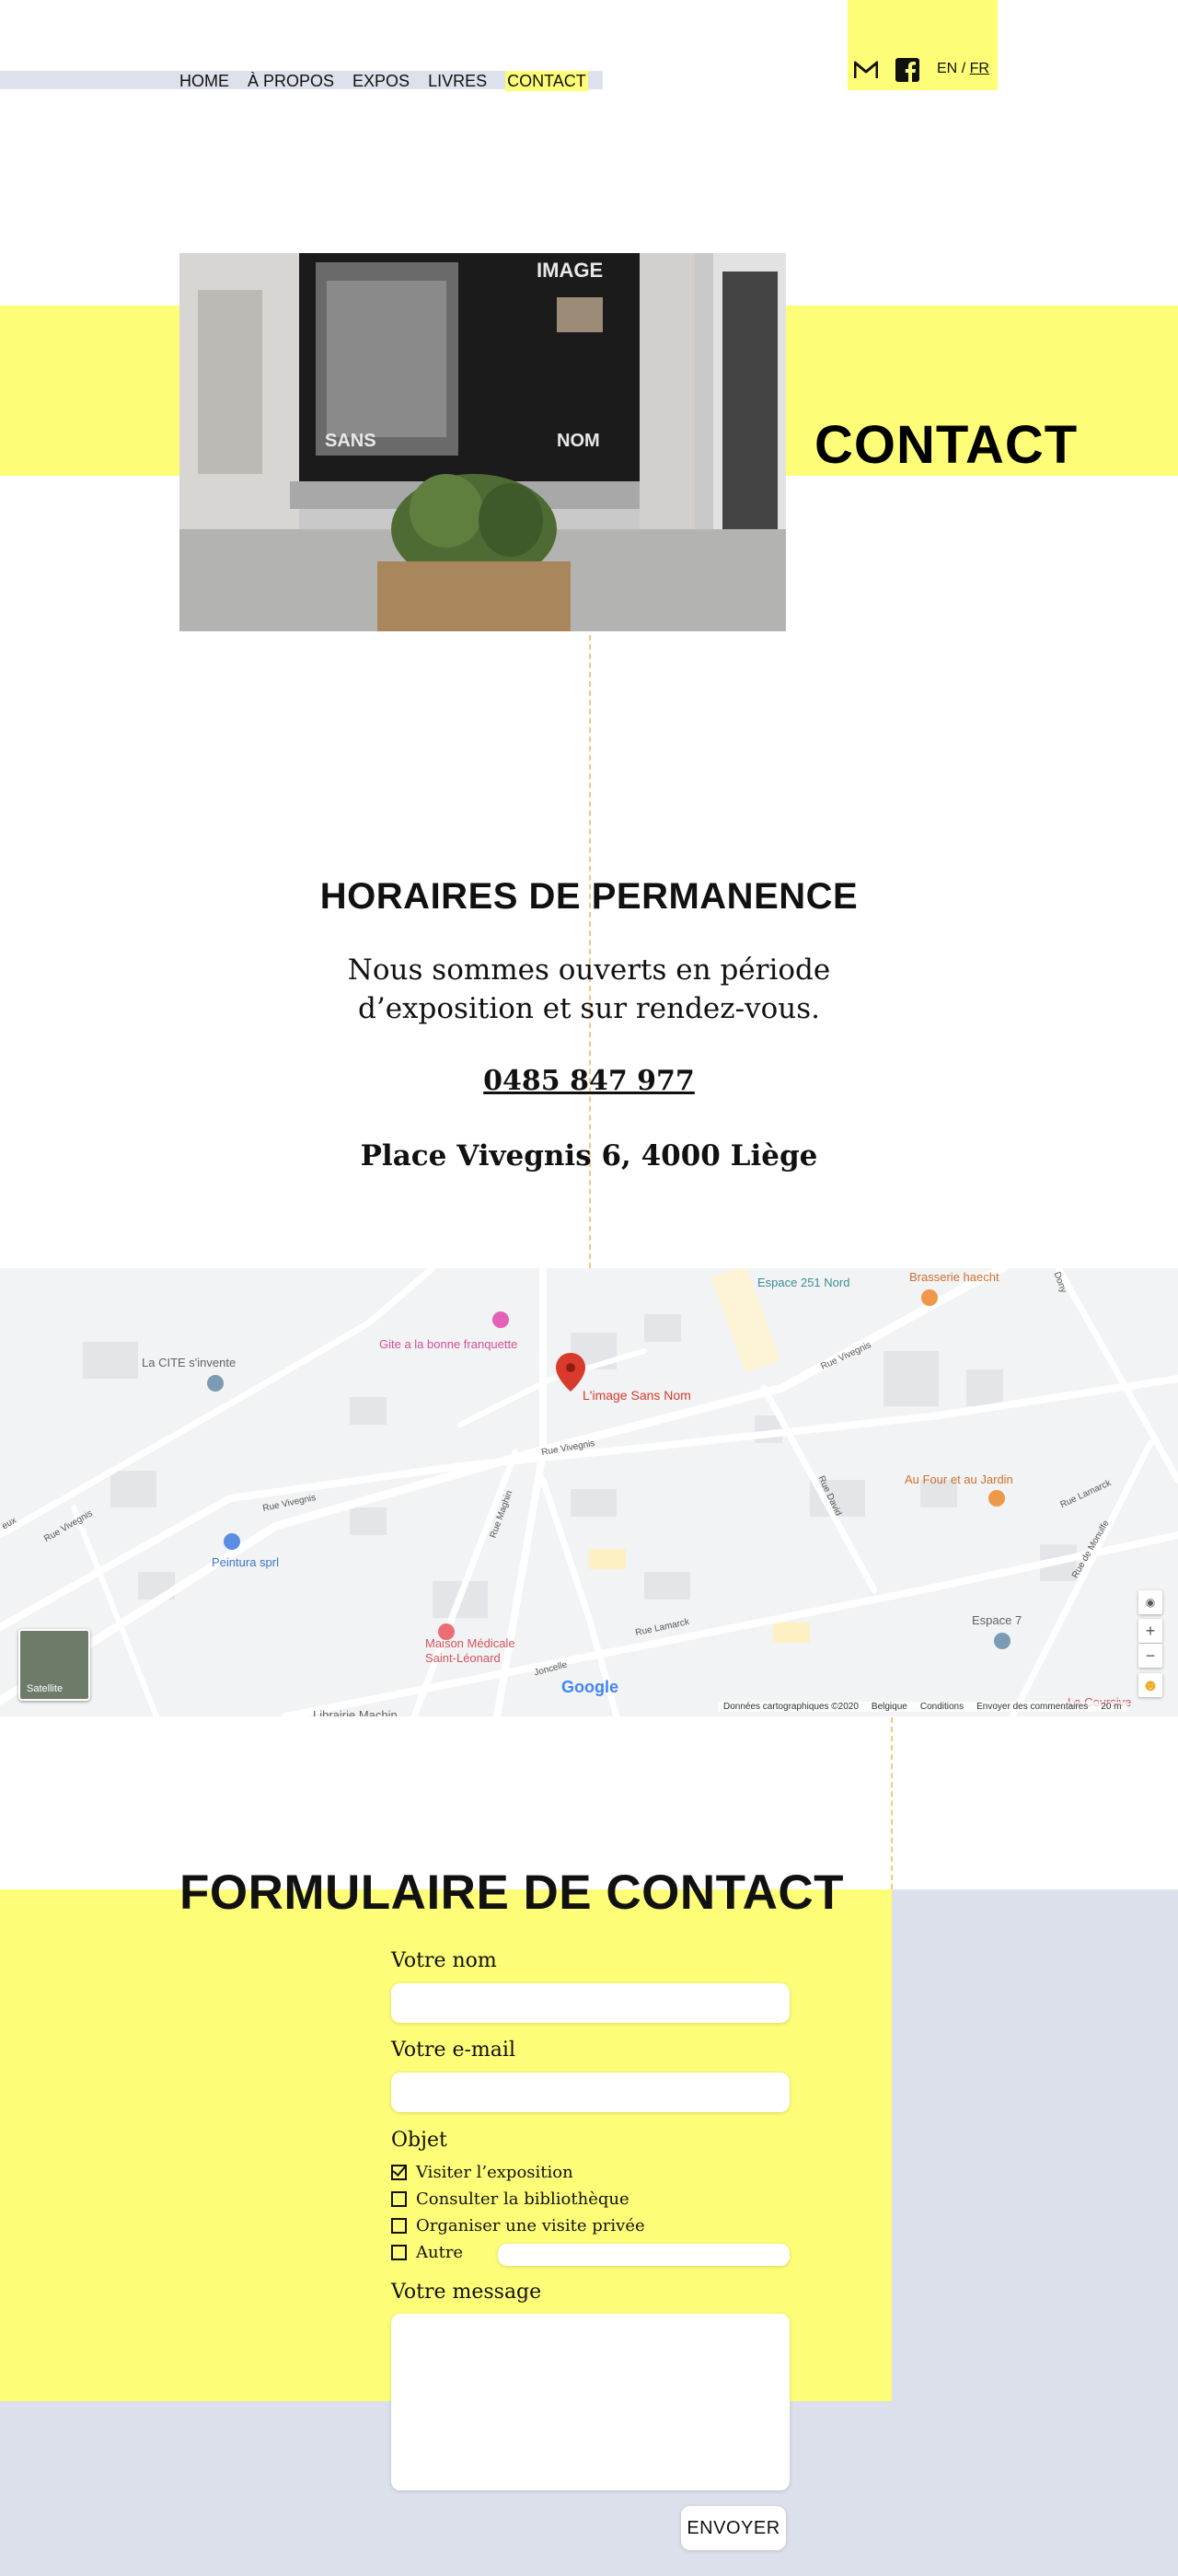 This screenshot has width=1178, height=2576. What do you see at coordinates (733, 2528) in the screenshot?
I see `send-button: ENVOYER` at bounding box center [733, 2528].